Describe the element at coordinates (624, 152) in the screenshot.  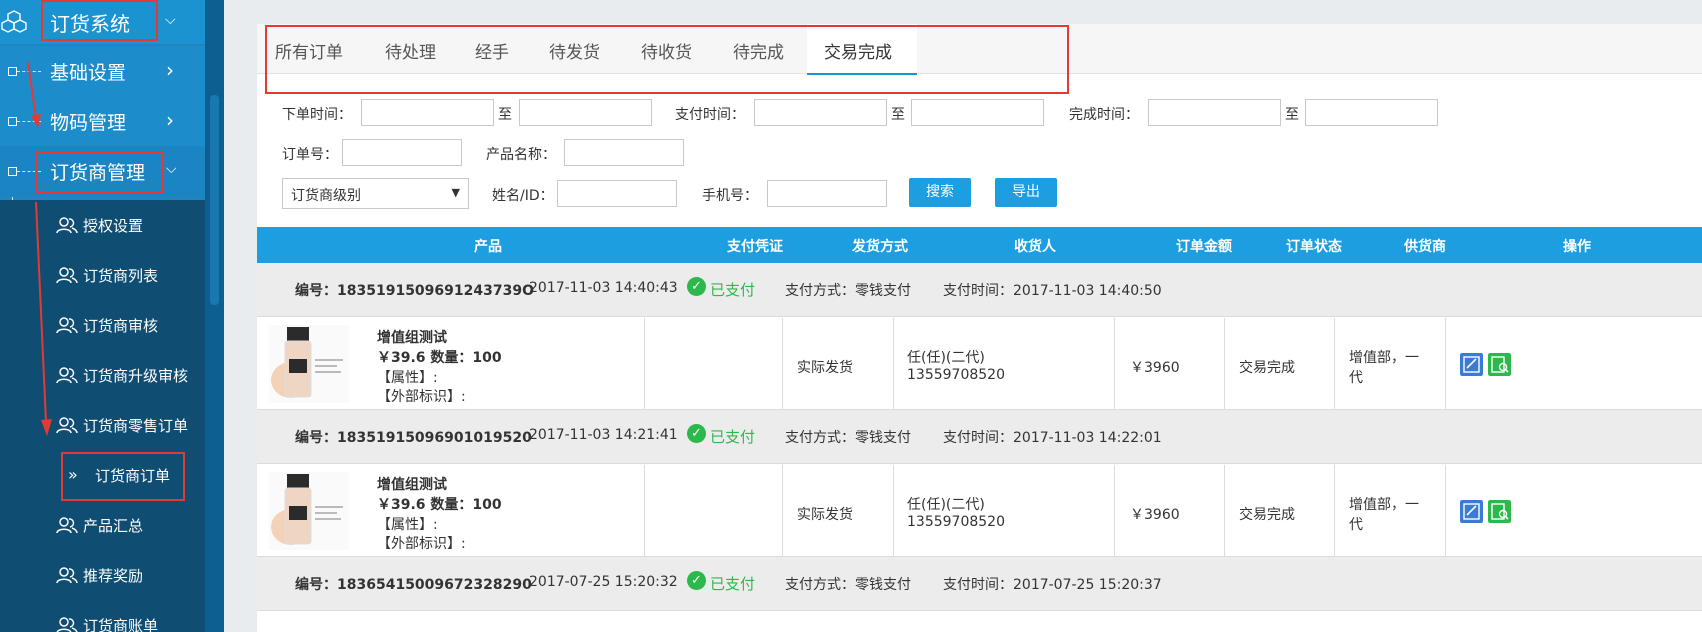
I see `product-name-input` at that location.